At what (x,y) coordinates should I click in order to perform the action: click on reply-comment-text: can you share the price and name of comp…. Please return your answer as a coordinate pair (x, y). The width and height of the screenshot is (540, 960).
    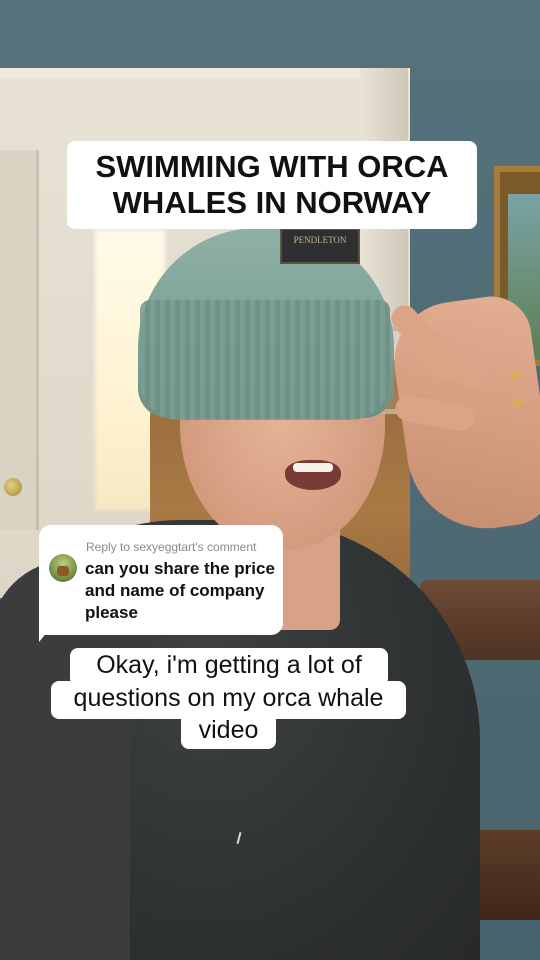
    Looking at the image, I should click on (180, 590).